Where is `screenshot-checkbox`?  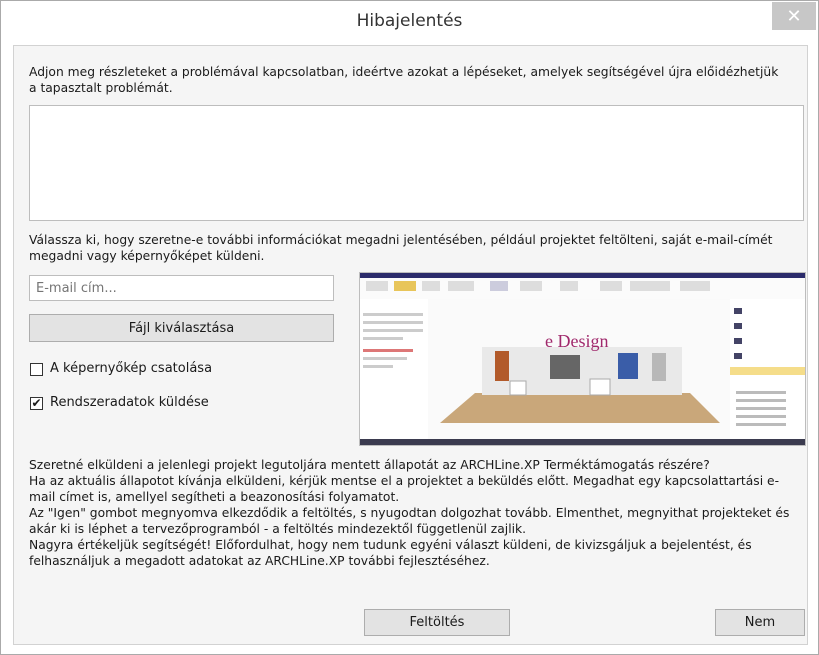 screenshot-checkbox is located at coordinates (36, 369).